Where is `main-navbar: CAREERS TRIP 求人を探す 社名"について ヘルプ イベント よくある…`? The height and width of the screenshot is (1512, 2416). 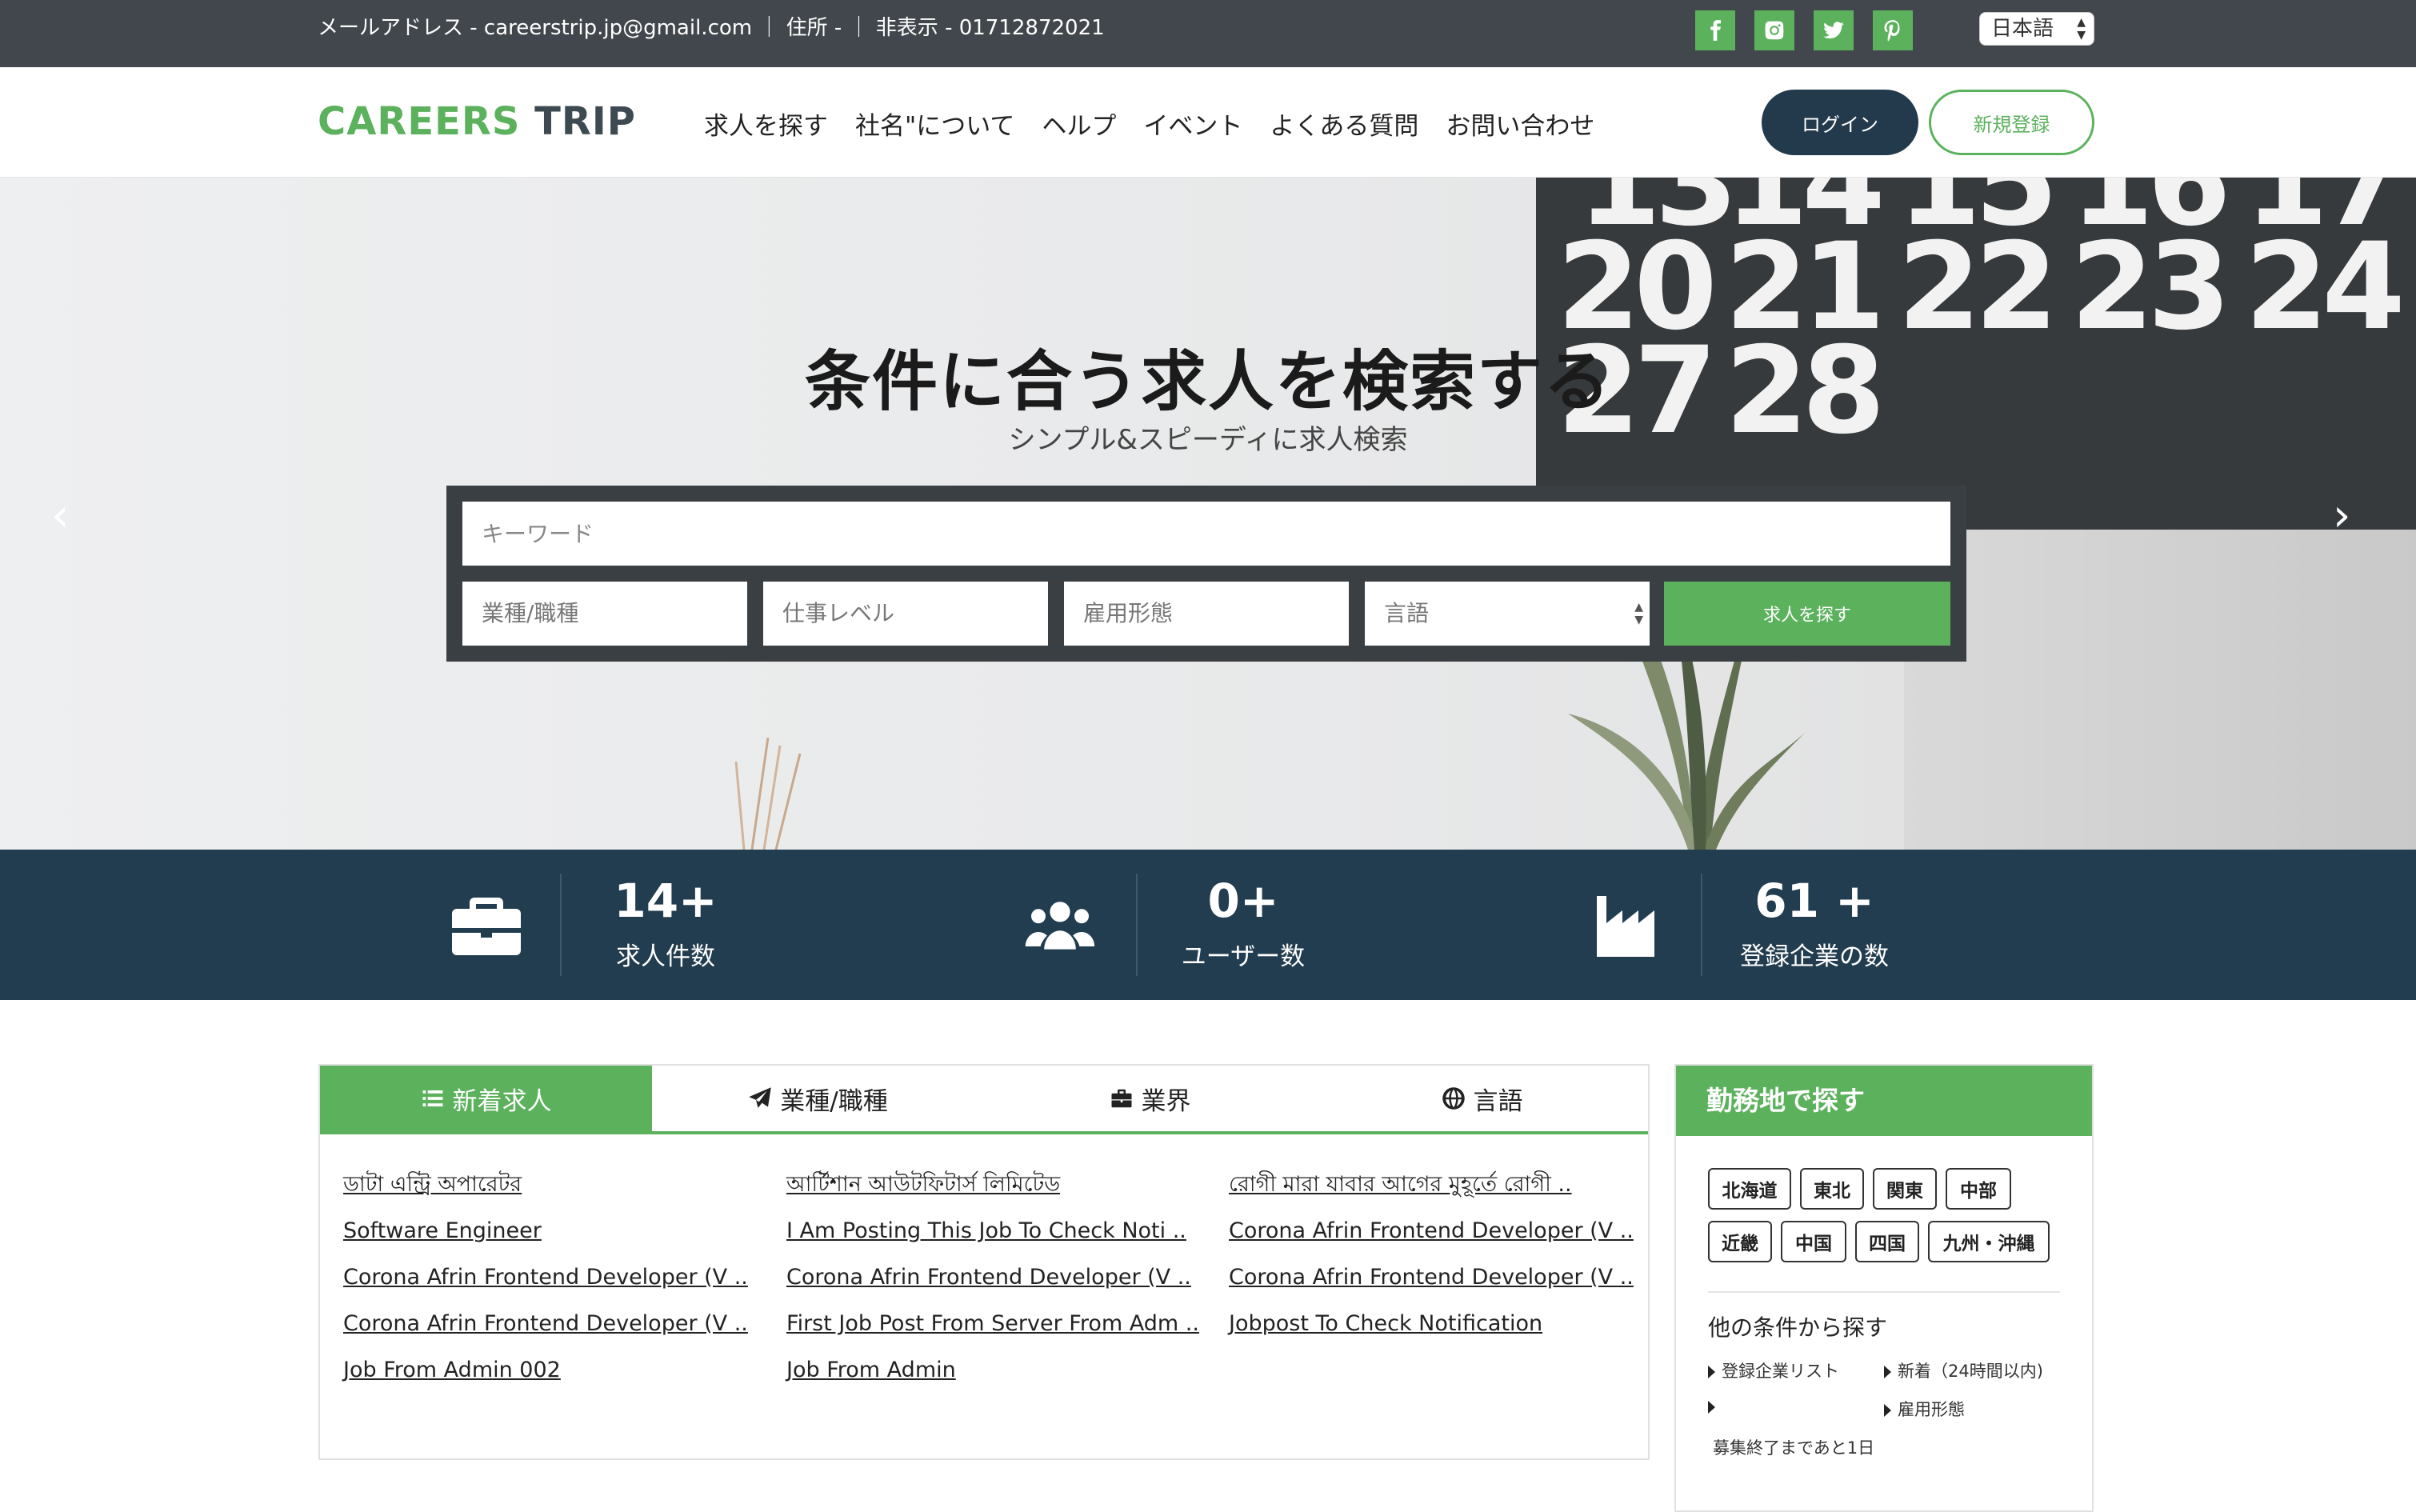
main-navbar: CAREERS TRIP 求人を探す 社名"について ヘルプ イベント よくある… is located at coordinates (1208, 122).